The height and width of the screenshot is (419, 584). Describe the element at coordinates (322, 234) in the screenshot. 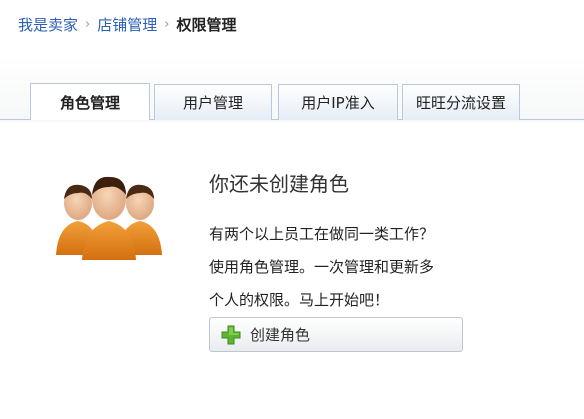

I see `description-line: 有两个以上员工在做同一类工作？` at that location.